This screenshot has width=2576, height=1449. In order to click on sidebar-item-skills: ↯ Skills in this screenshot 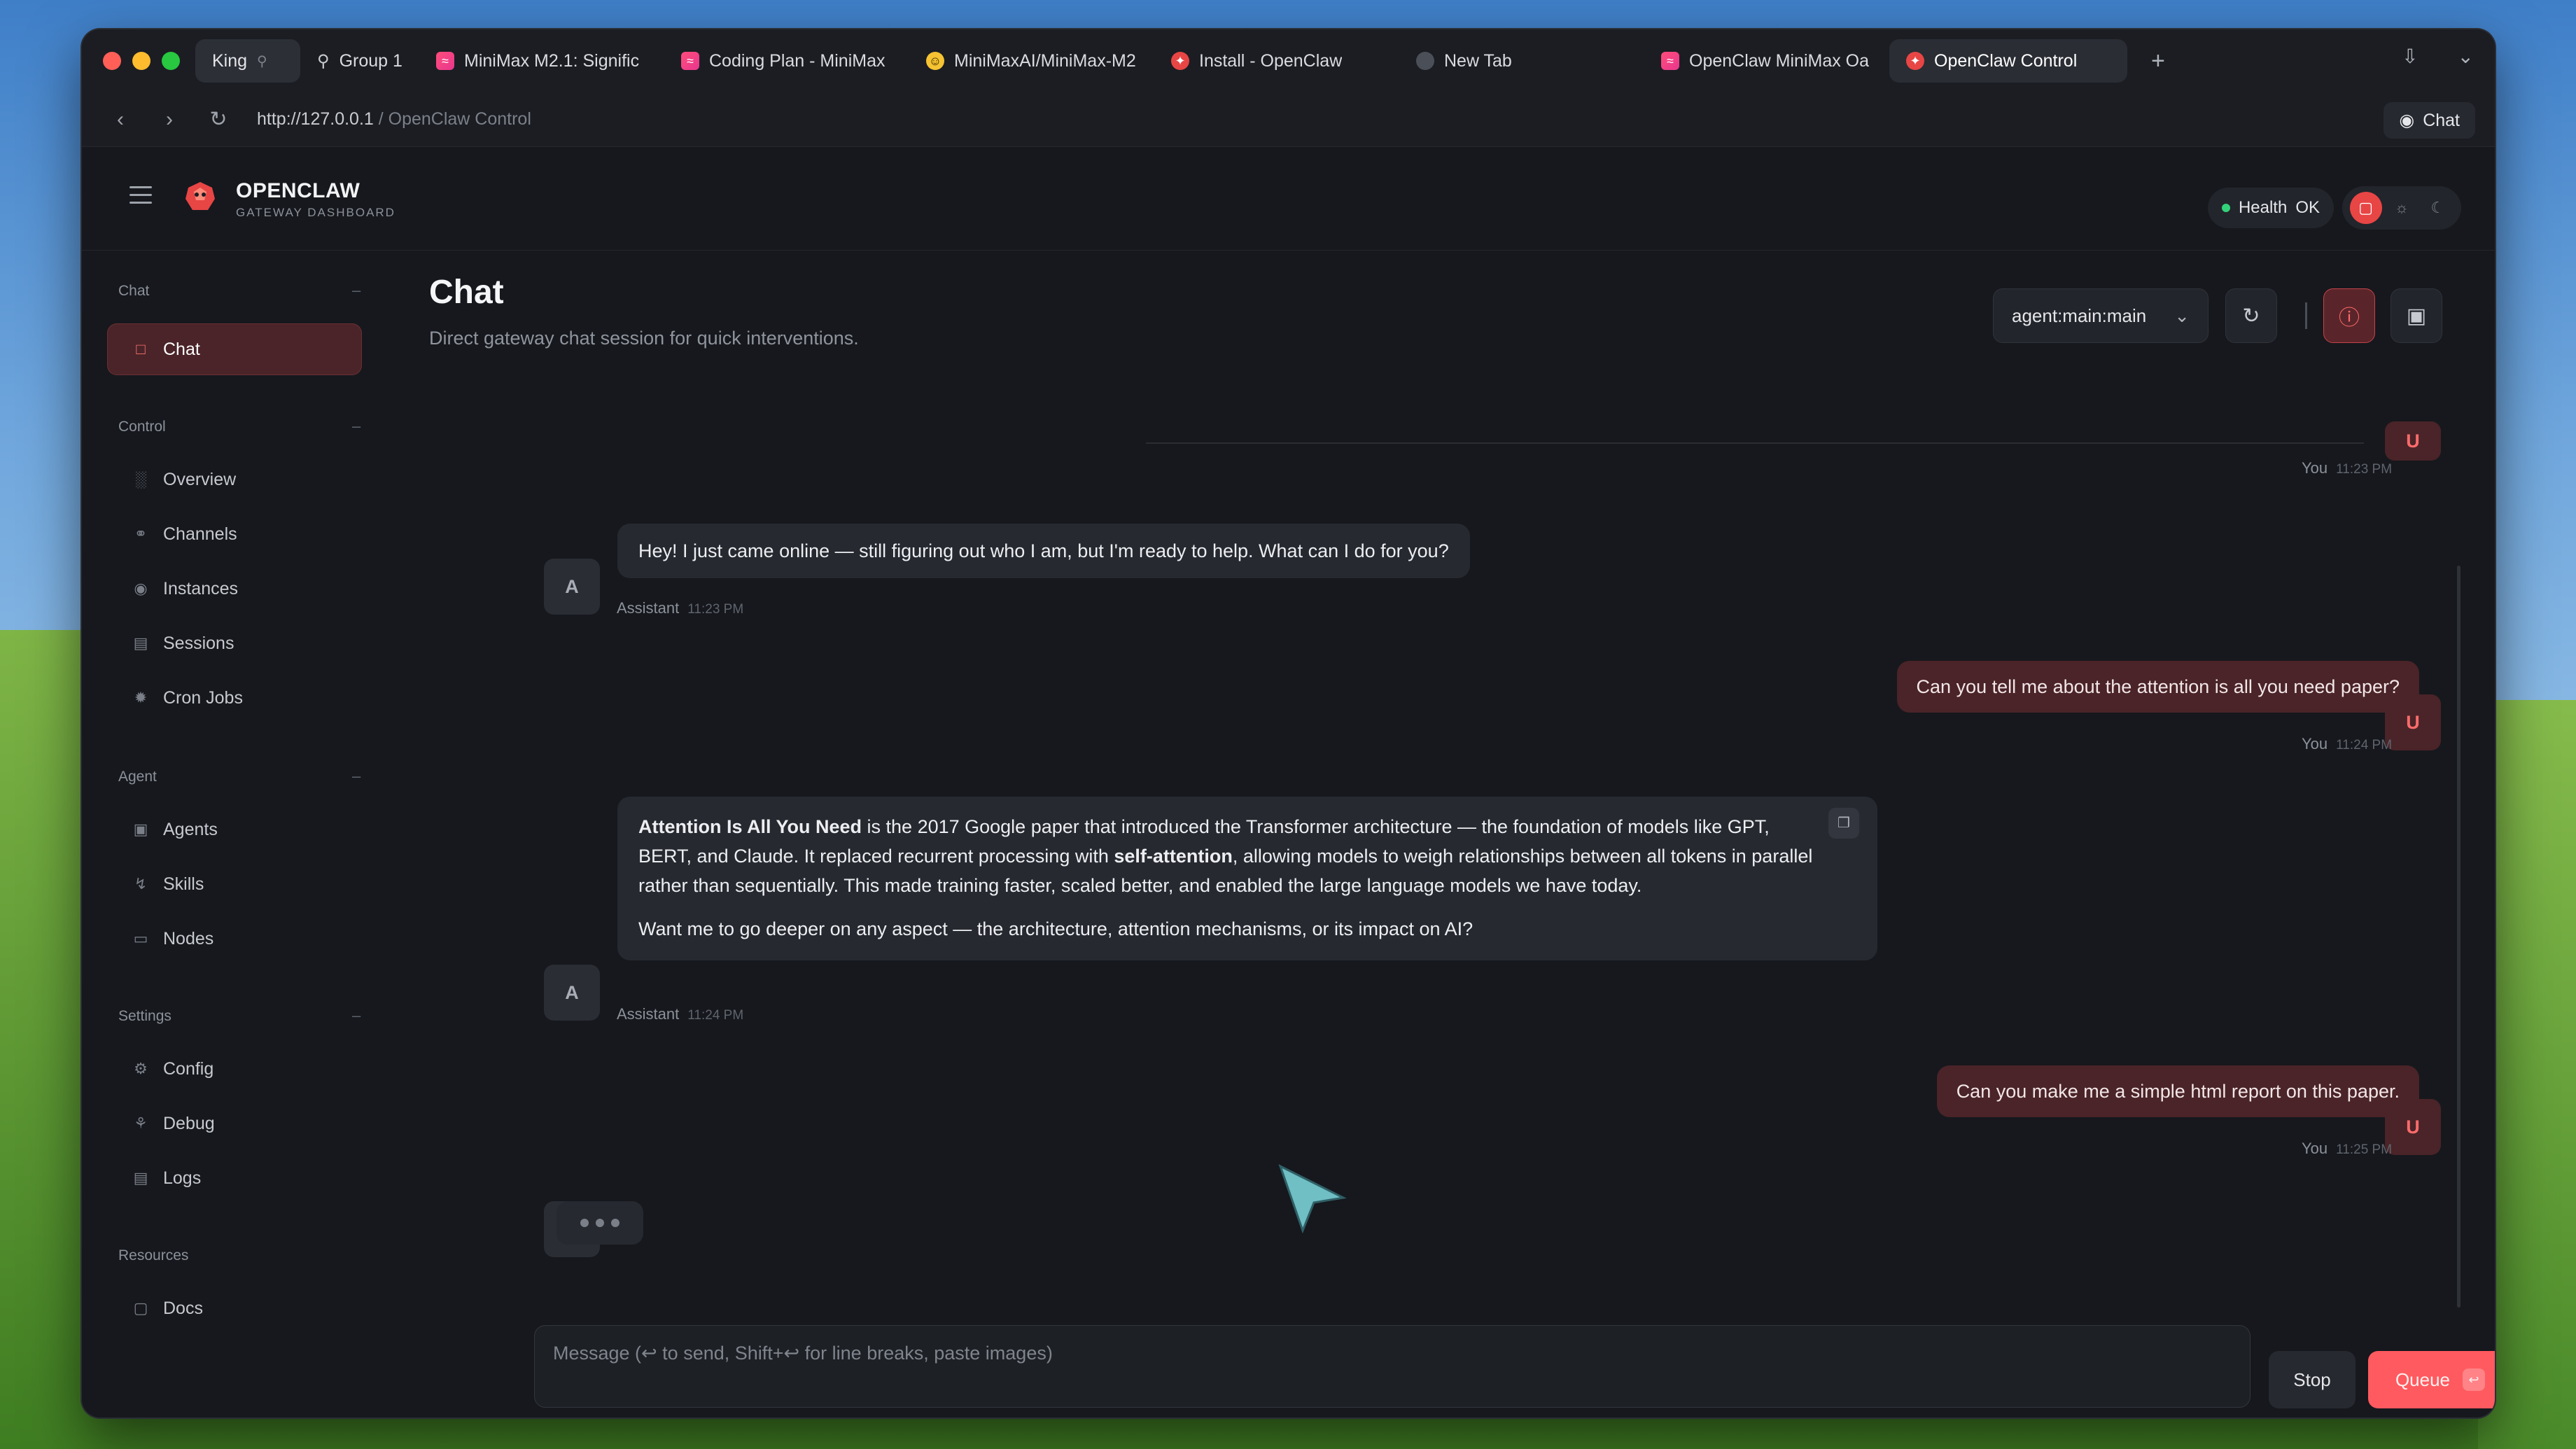, I will do `click(234, 884)`.